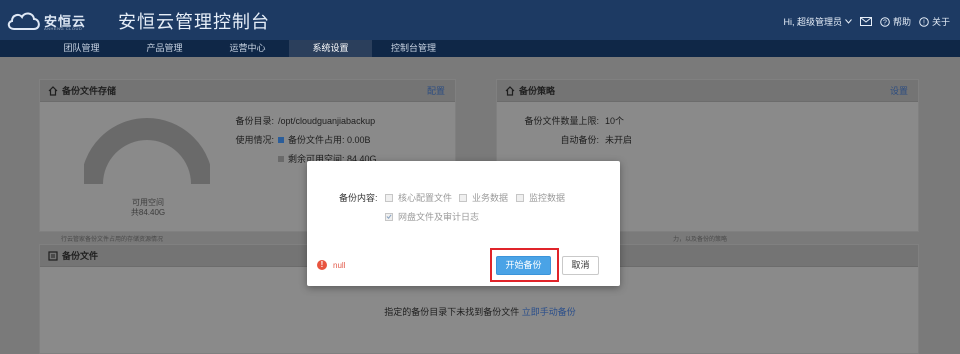 Image resolution: width=960 pixels, height=354 pixels. Describe the element at coordinates (63, 28) in the screenshot. I see `logo-subtext: ANHENG CLOUD` at that location.